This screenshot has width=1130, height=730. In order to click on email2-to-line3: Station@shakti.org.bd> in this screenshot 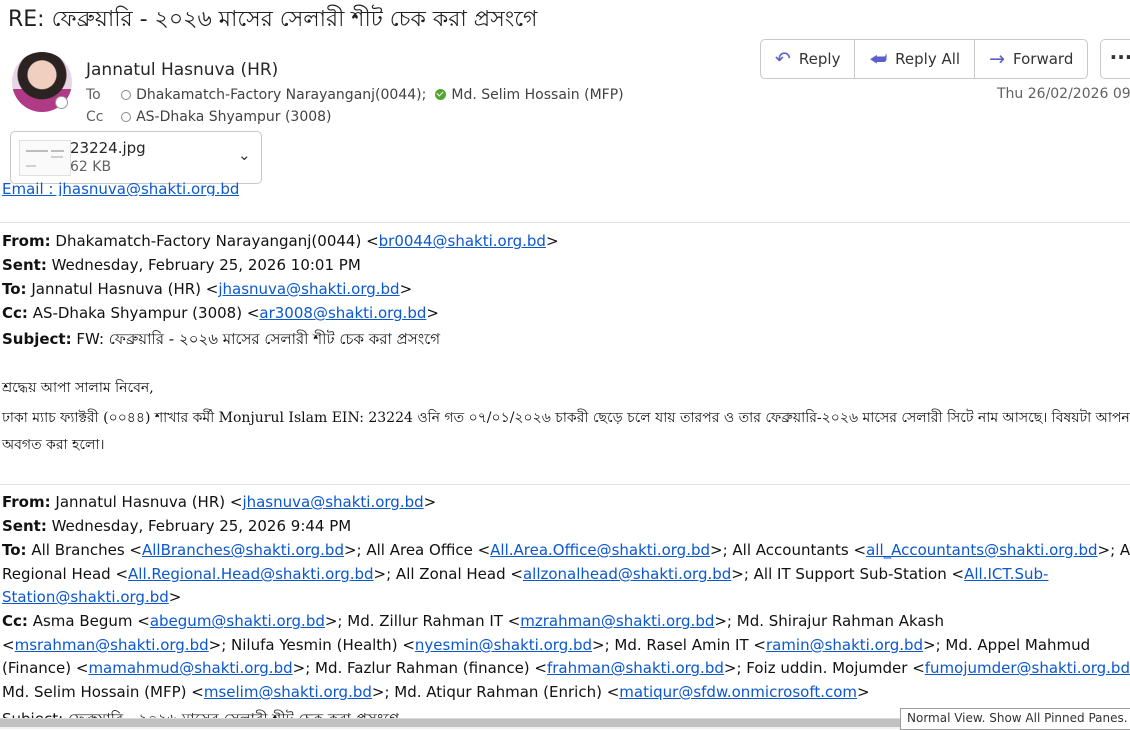, I will do `click(92, 597)`.